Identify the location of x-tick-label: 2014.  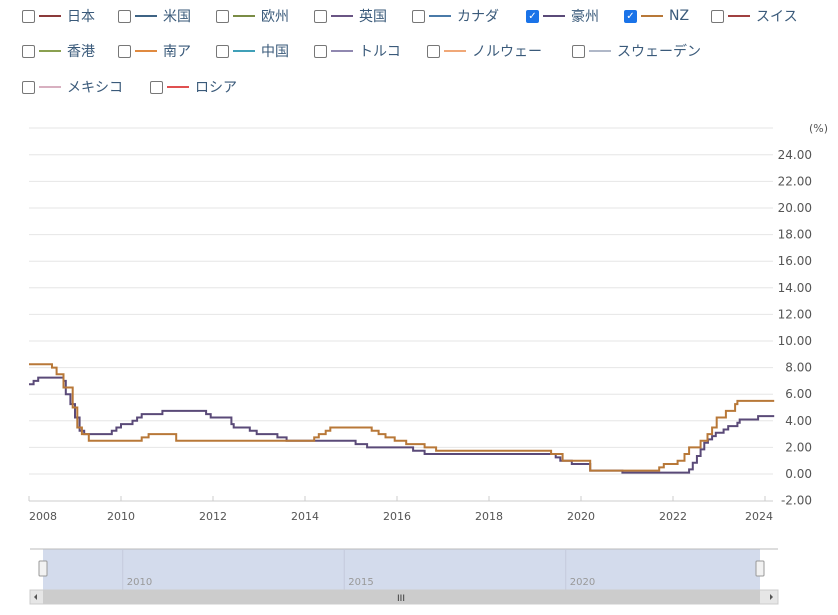
(305, 516).